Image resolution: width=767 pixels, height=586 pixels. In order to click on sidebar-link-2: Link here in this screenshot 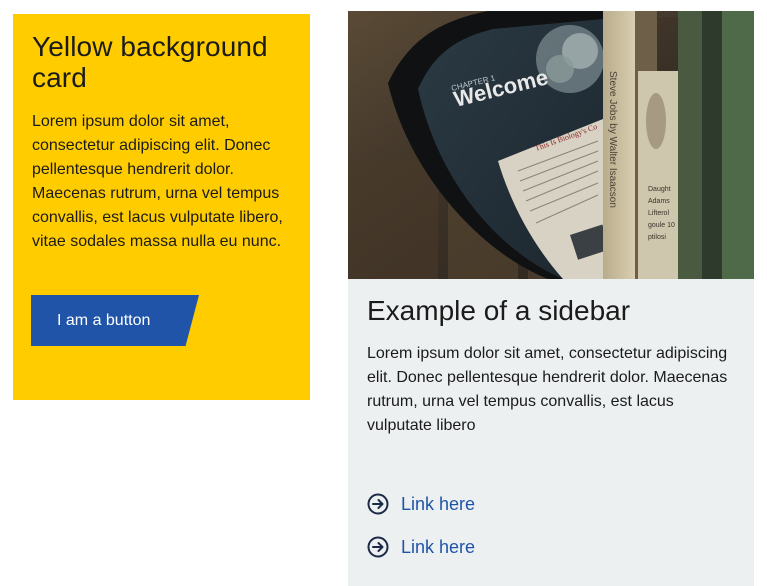, I will do `click(421, 547)`.